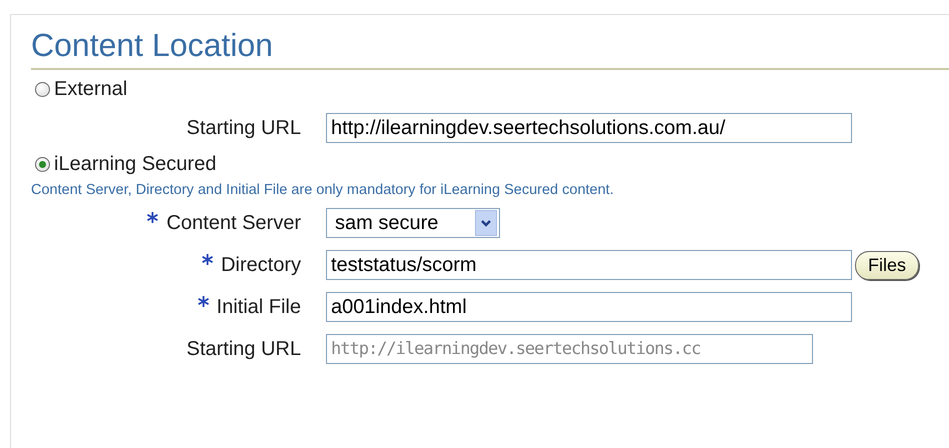  What do you see at coordinates (887, 265) in the screenshot?
I see `files-button: Files` at bounding box center [887, 265].